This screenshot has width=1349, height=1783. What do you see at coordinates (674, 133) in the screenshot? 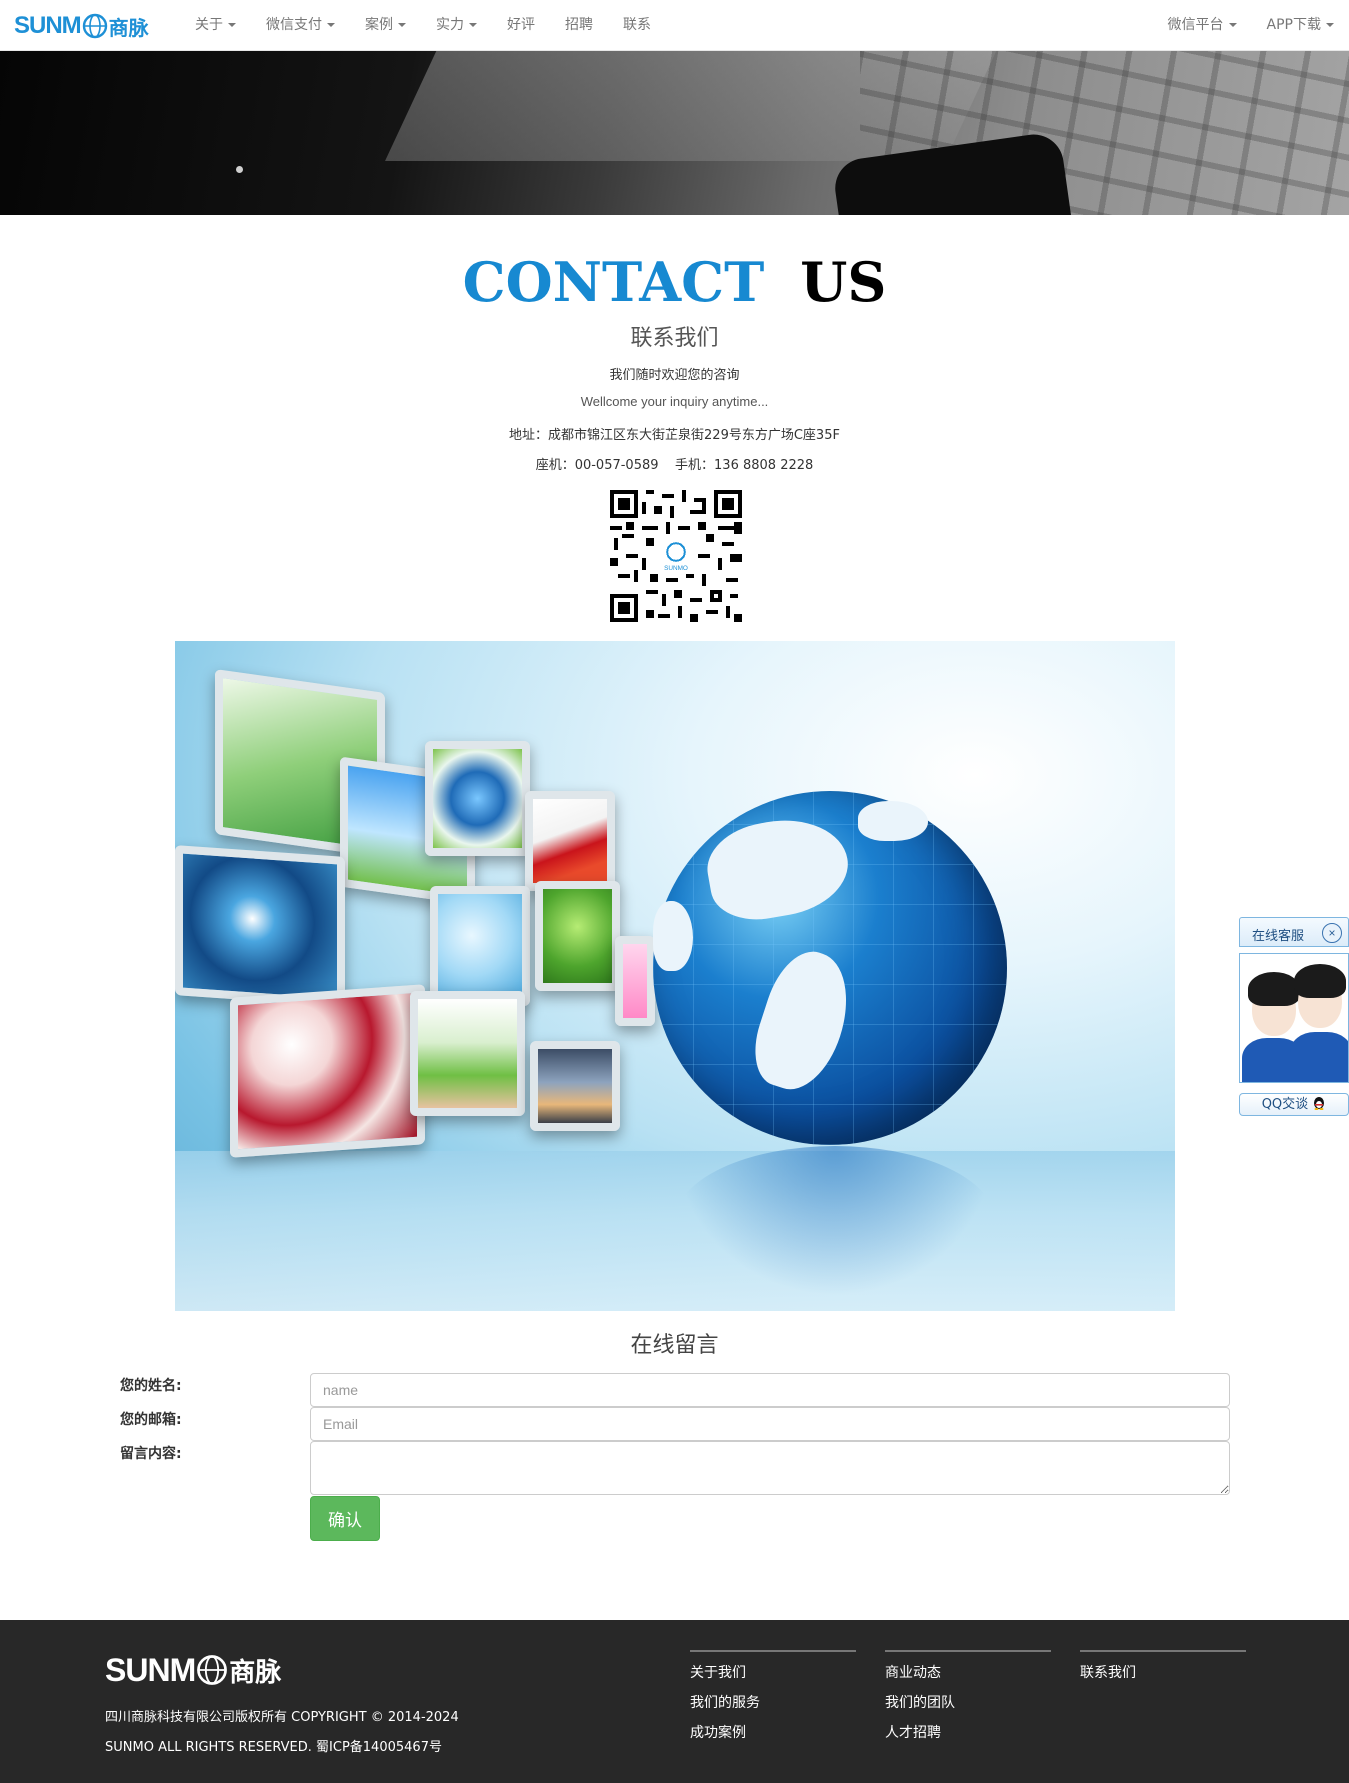
I see `hero-banner` at bounding box center [674, 133].